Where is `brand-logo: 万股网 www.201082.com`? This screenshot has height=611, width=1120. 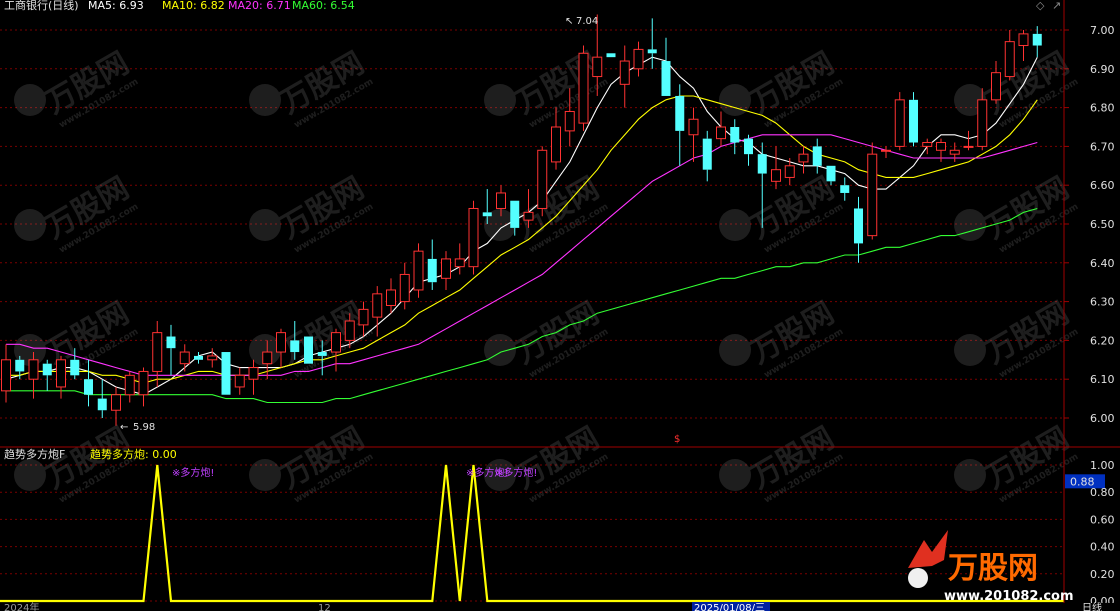
brand-logo: 万股网 www.201082.com is located at coordinates (991, 567).